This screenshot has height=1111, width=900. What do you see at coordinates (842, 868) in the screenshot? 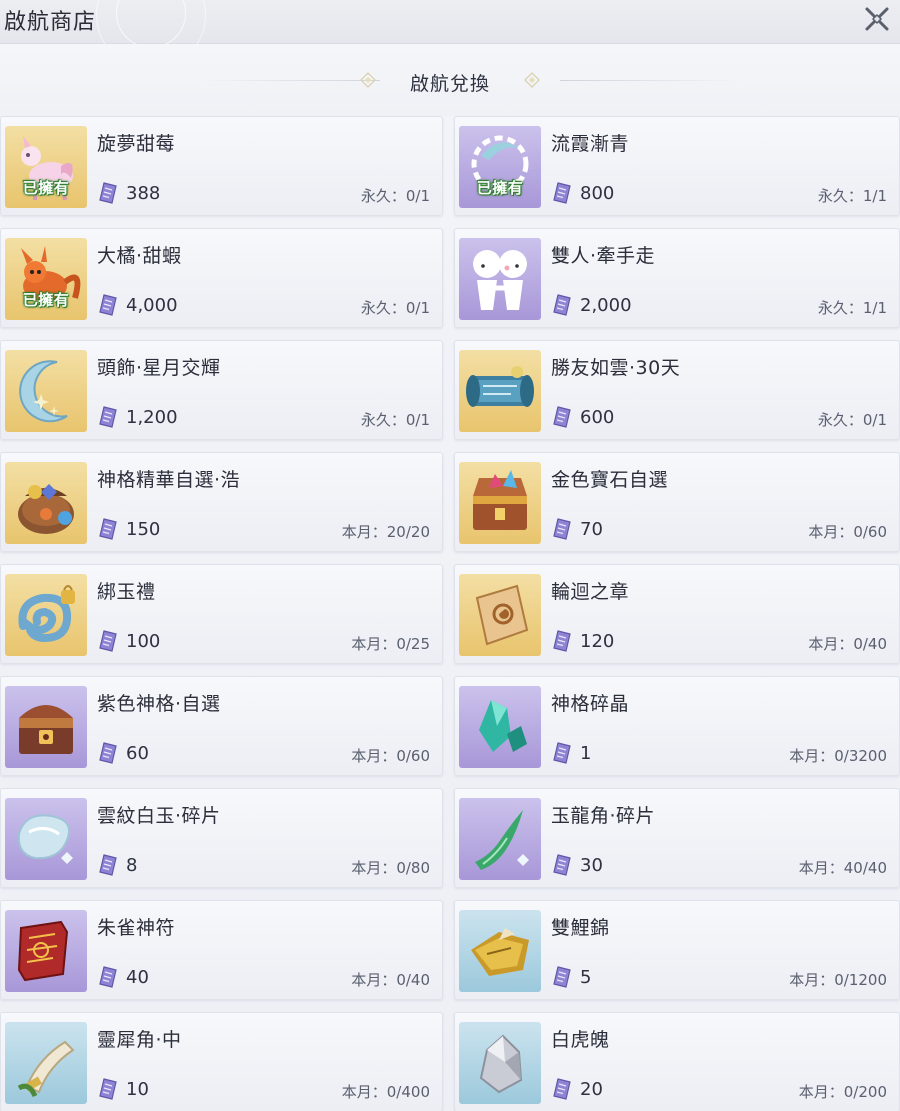
I see `purchase-limit: 本月：40/40` at bounding box center [842, 868].